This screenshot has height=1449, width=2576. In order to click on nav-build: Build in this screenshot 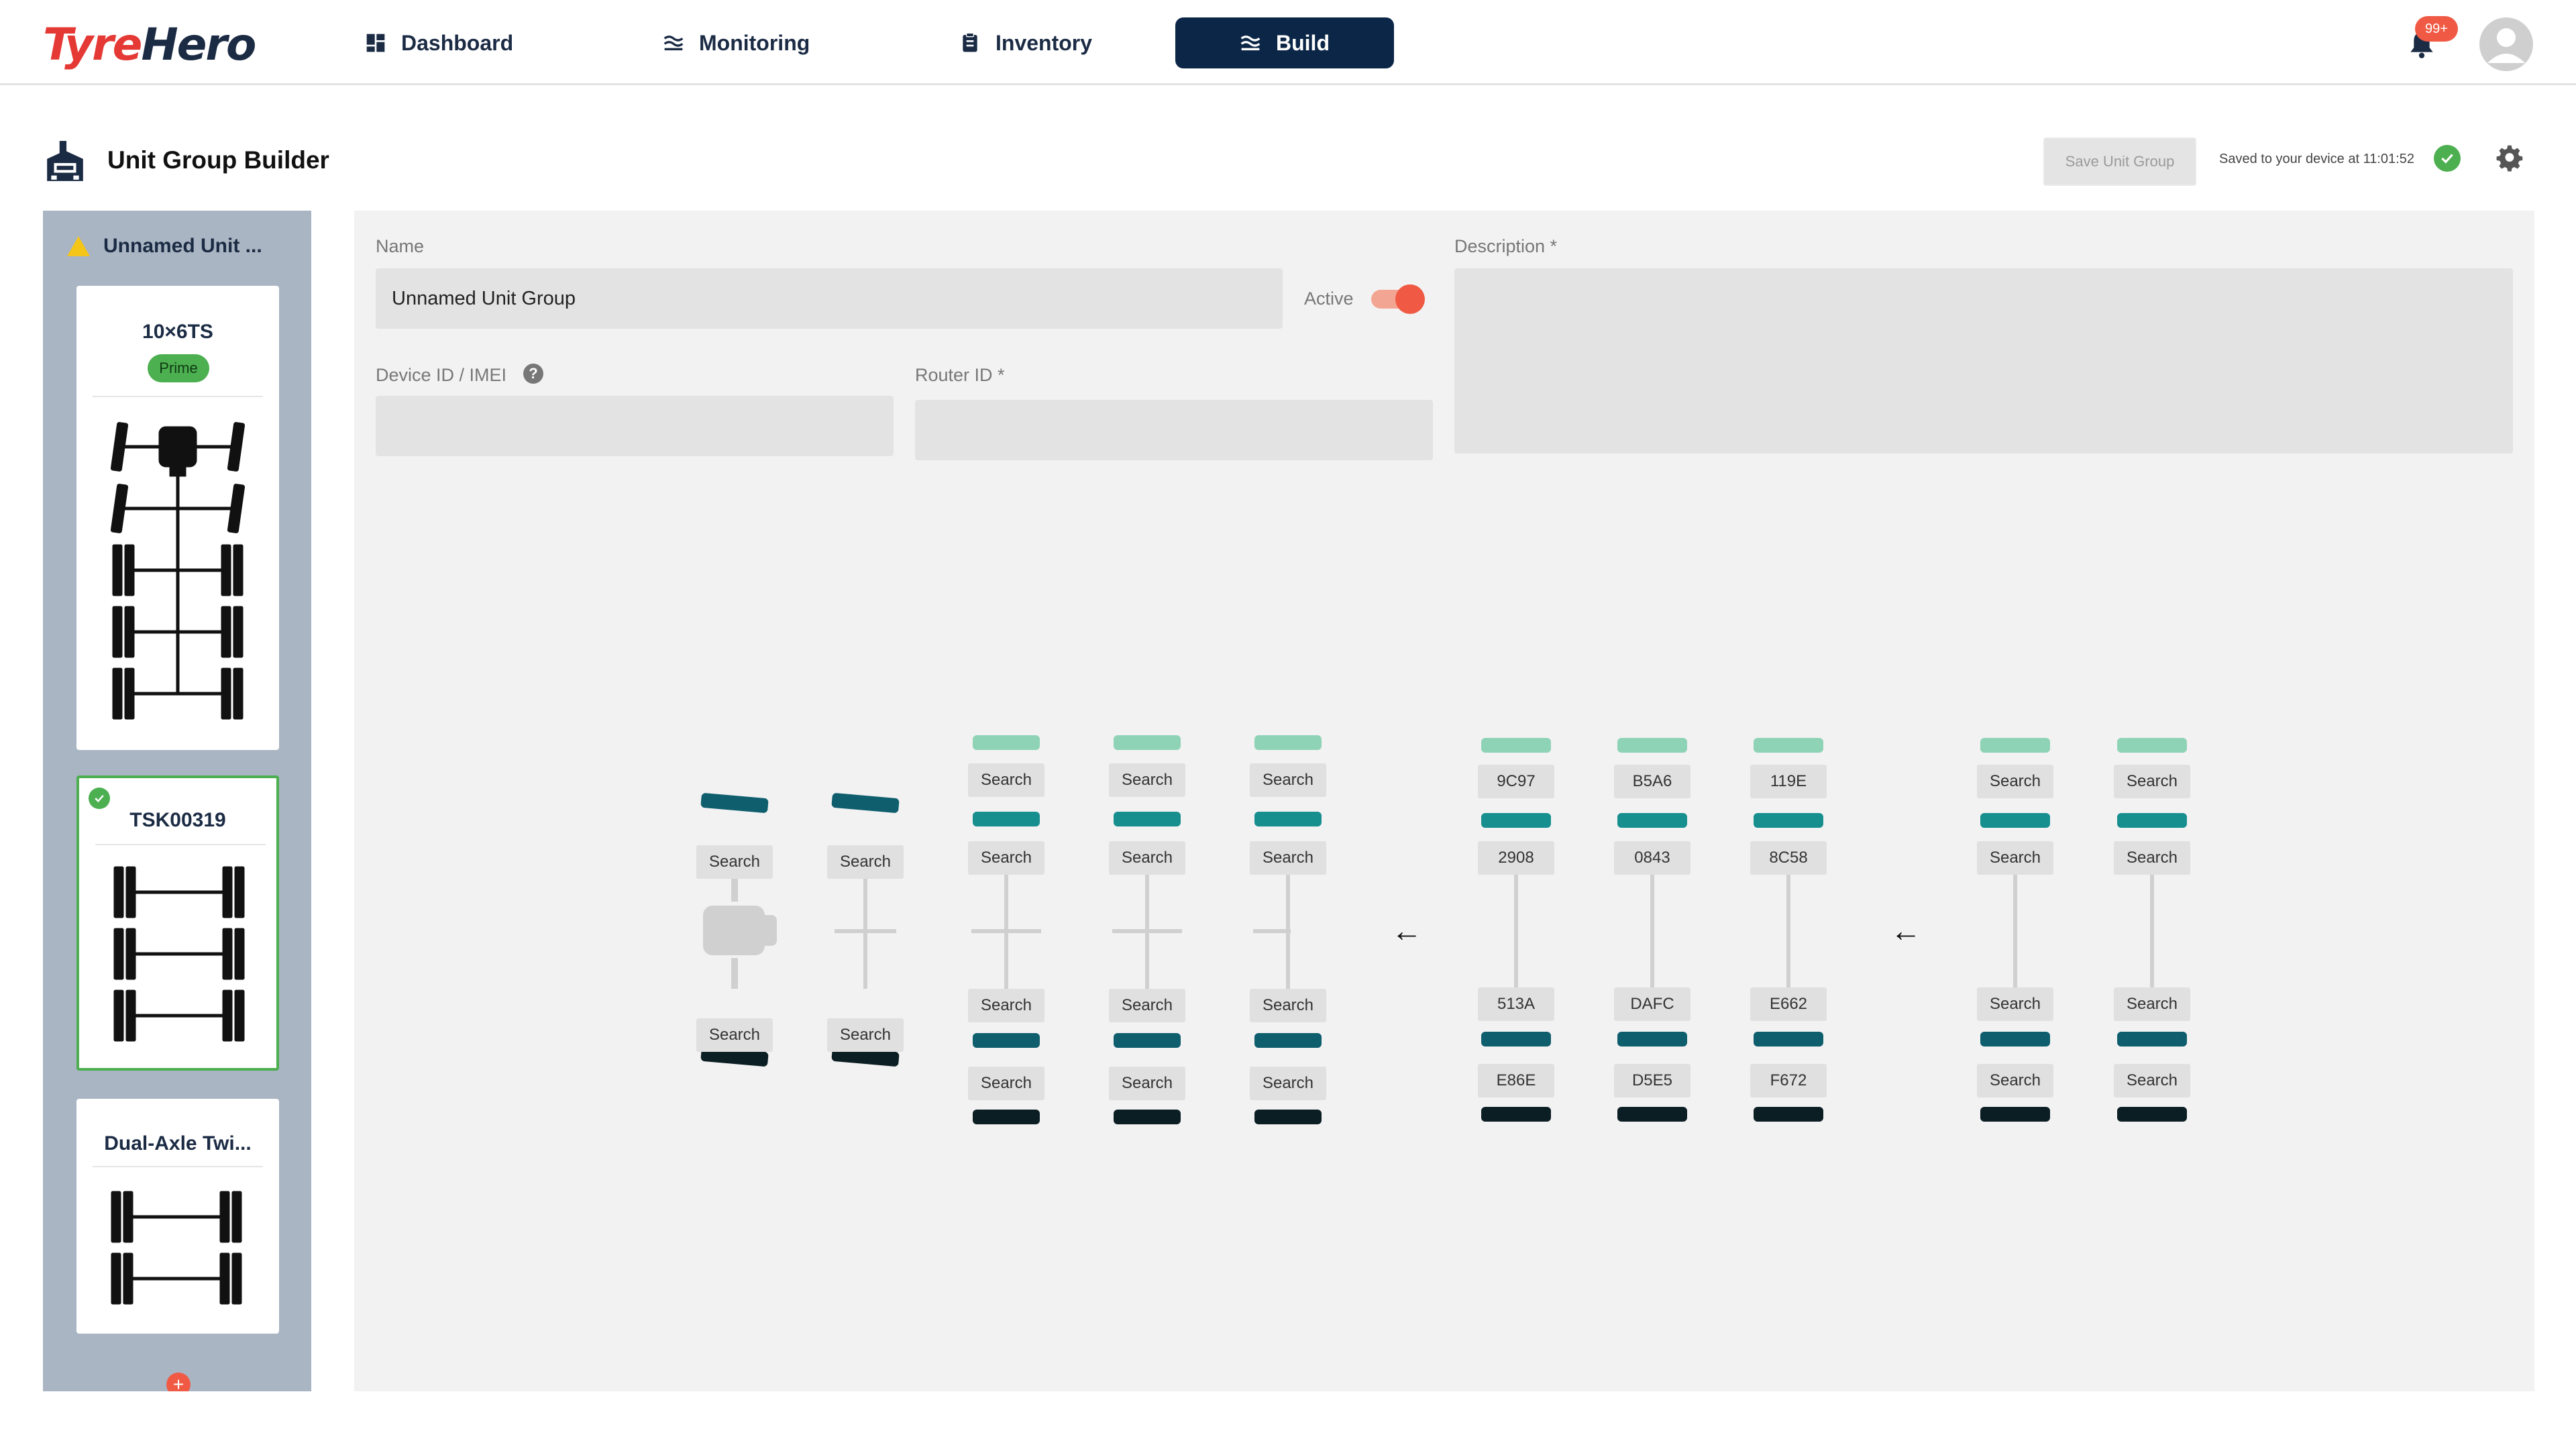, I will do `click(1284, 42)`.